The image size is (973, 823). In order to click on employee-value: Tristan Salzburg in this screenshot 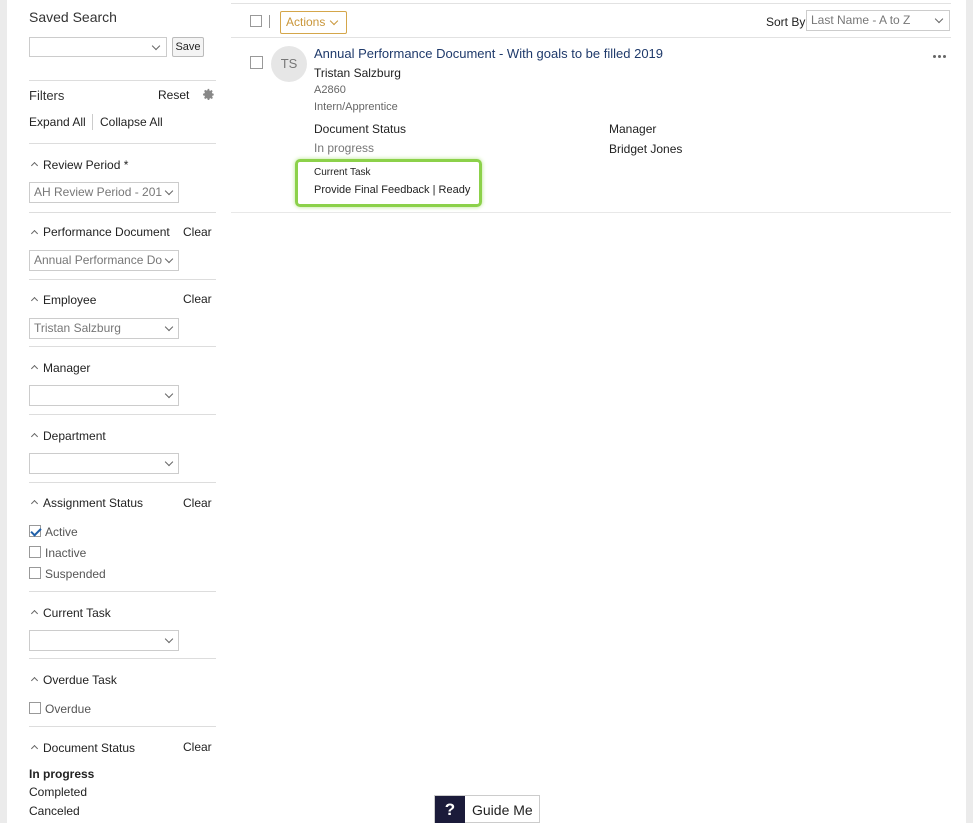, I will do `click(77, 328)`.